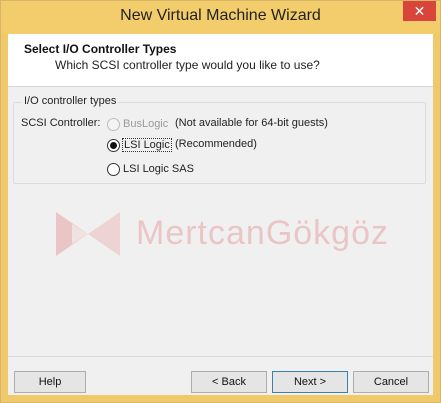 This screenshot has height=403, width=441. I want to click on lsi-logic-note: (Recommended), so click(216, 144).